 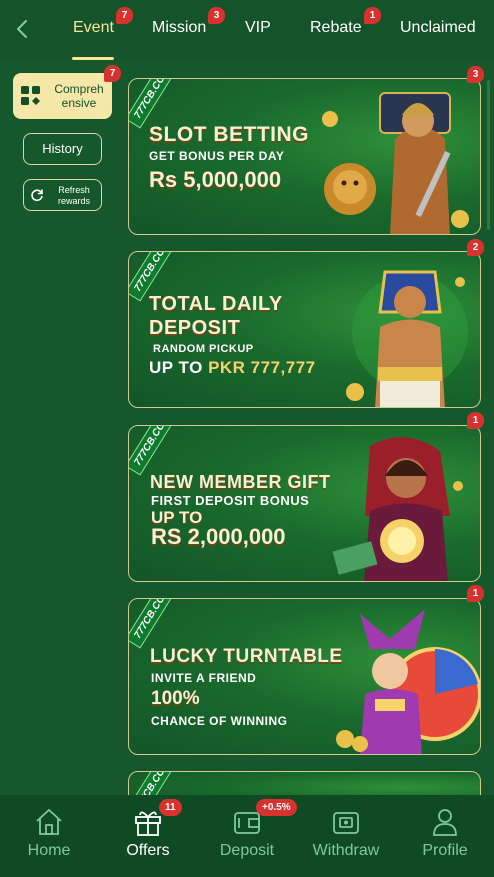 What do you see at coordinates (23, 29) in the screenshot?
I see `back-arrow-icon` at bounding box center [23, 29].